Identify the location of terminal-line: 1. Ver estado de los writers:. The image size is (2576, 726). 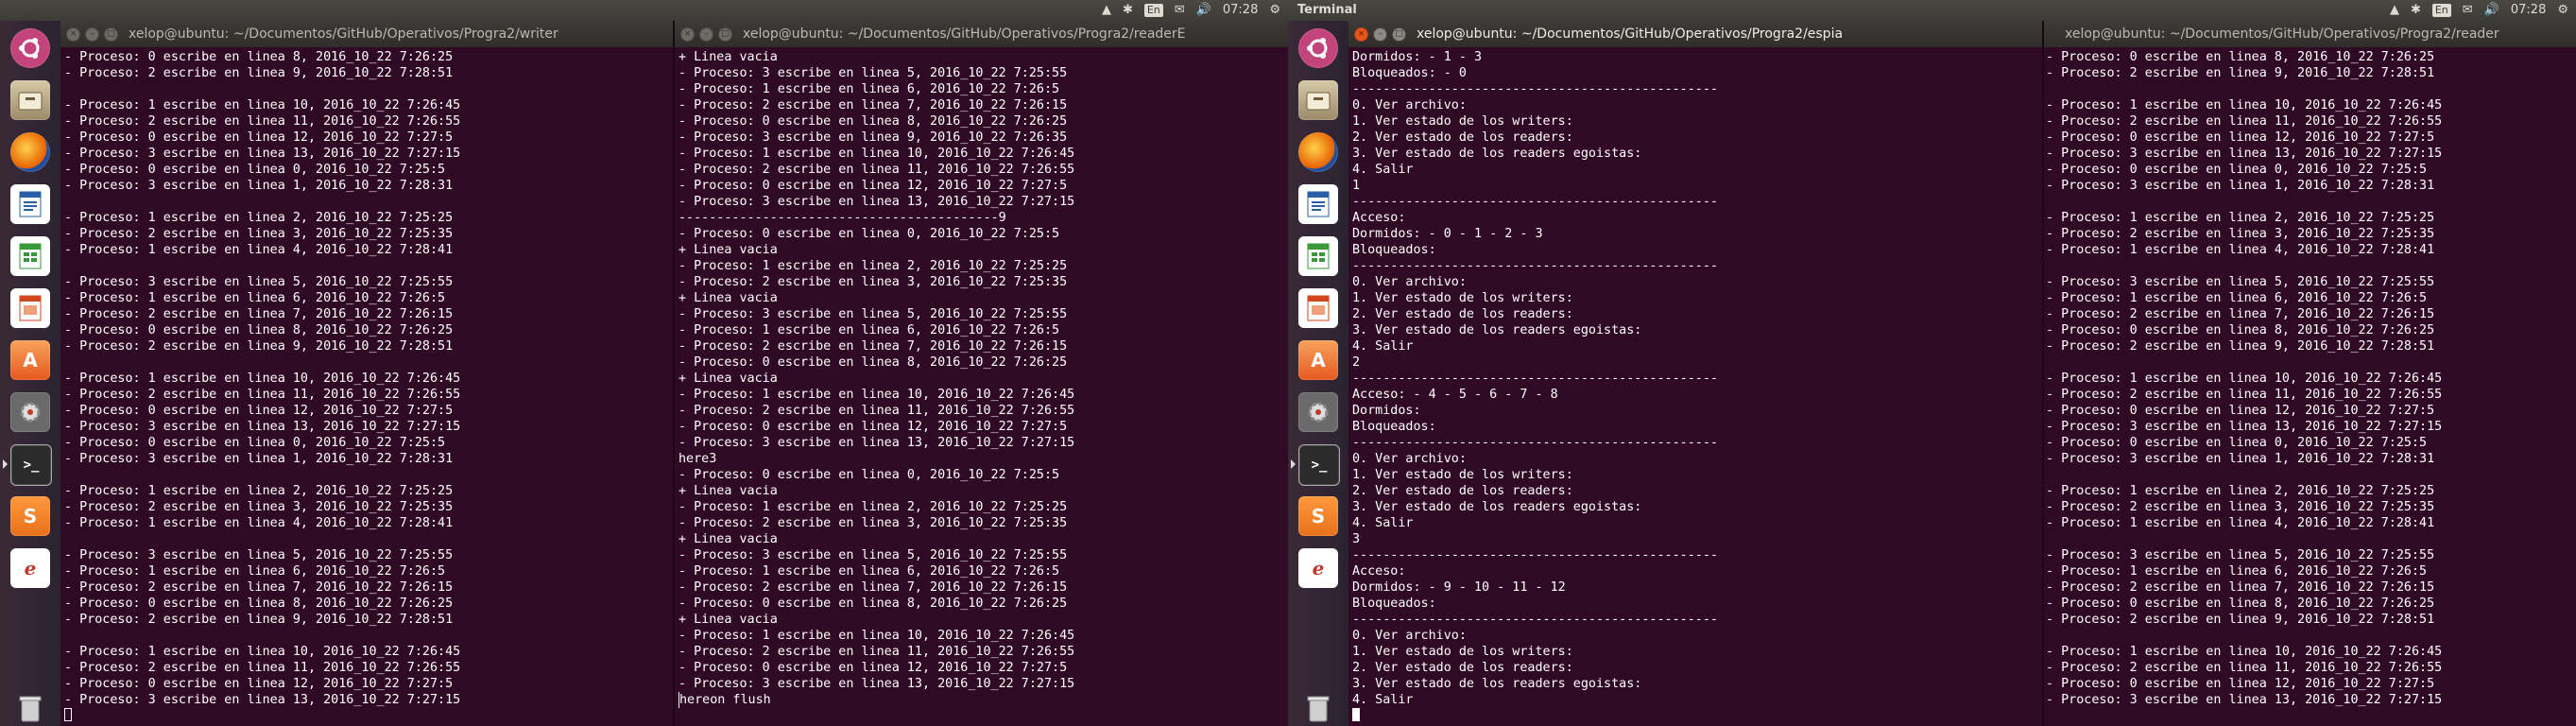
(1462, 475).